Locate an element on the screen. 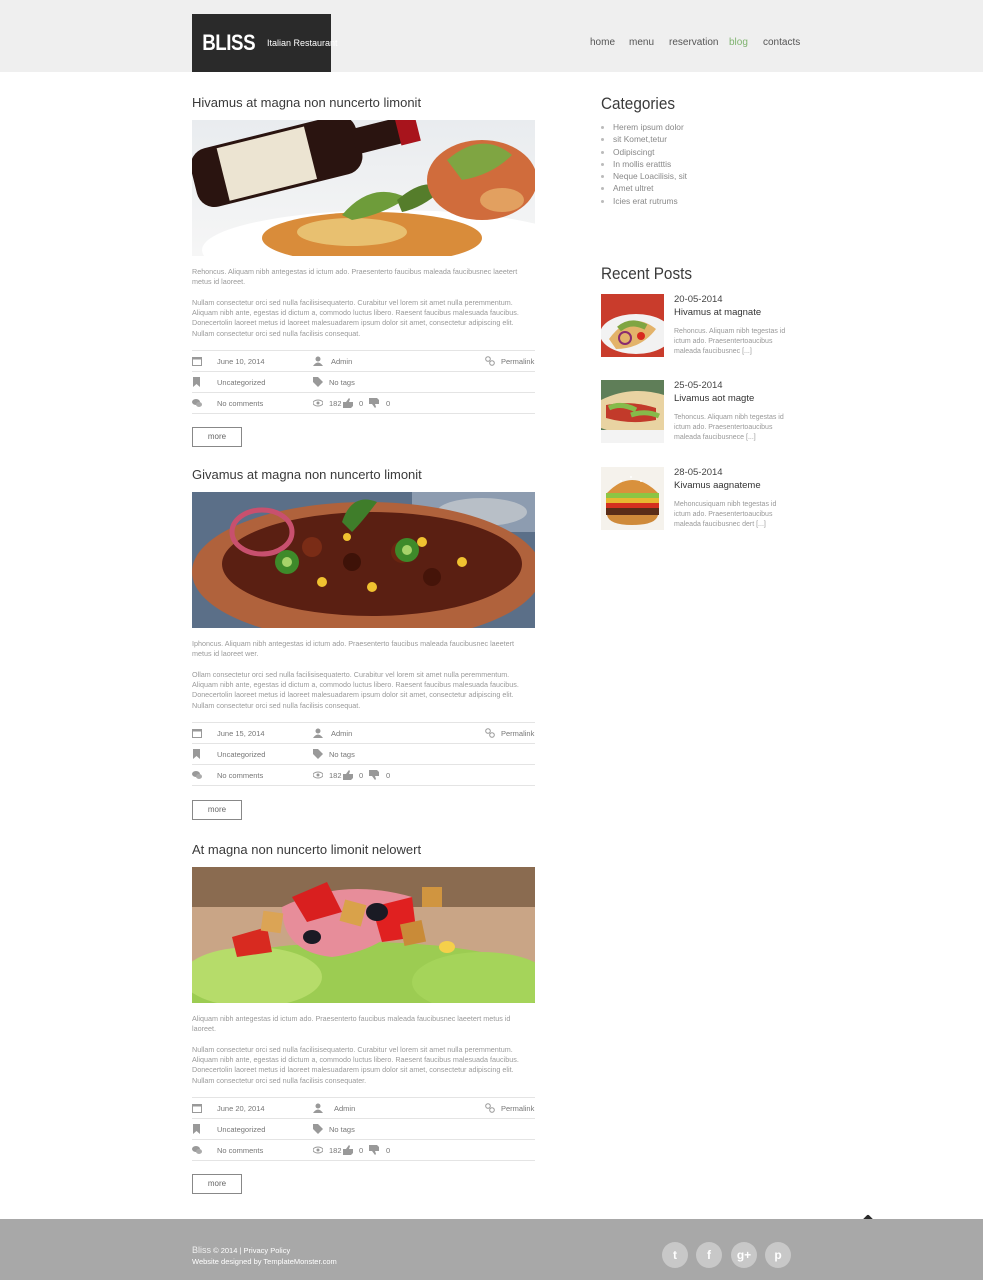 This screenshot has width=983, height=1280. privacy-policy-link: Privacy Policy is located at coordinates (267, 1250).